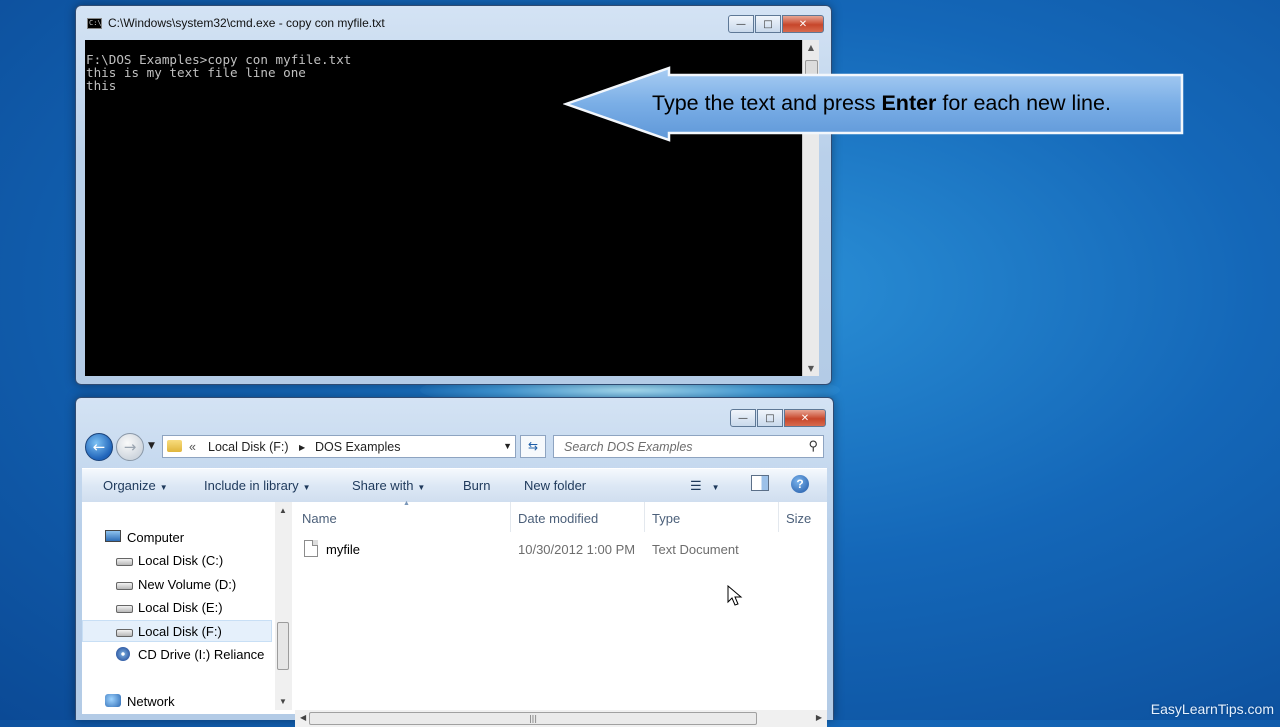 Image resolution: width=1280 pixels, height=727 pixels. Describe the element at coordinates (177, 631) in the screenshot. I see `nav-item-local-disk-f: Local Disk (F:)` at that location.